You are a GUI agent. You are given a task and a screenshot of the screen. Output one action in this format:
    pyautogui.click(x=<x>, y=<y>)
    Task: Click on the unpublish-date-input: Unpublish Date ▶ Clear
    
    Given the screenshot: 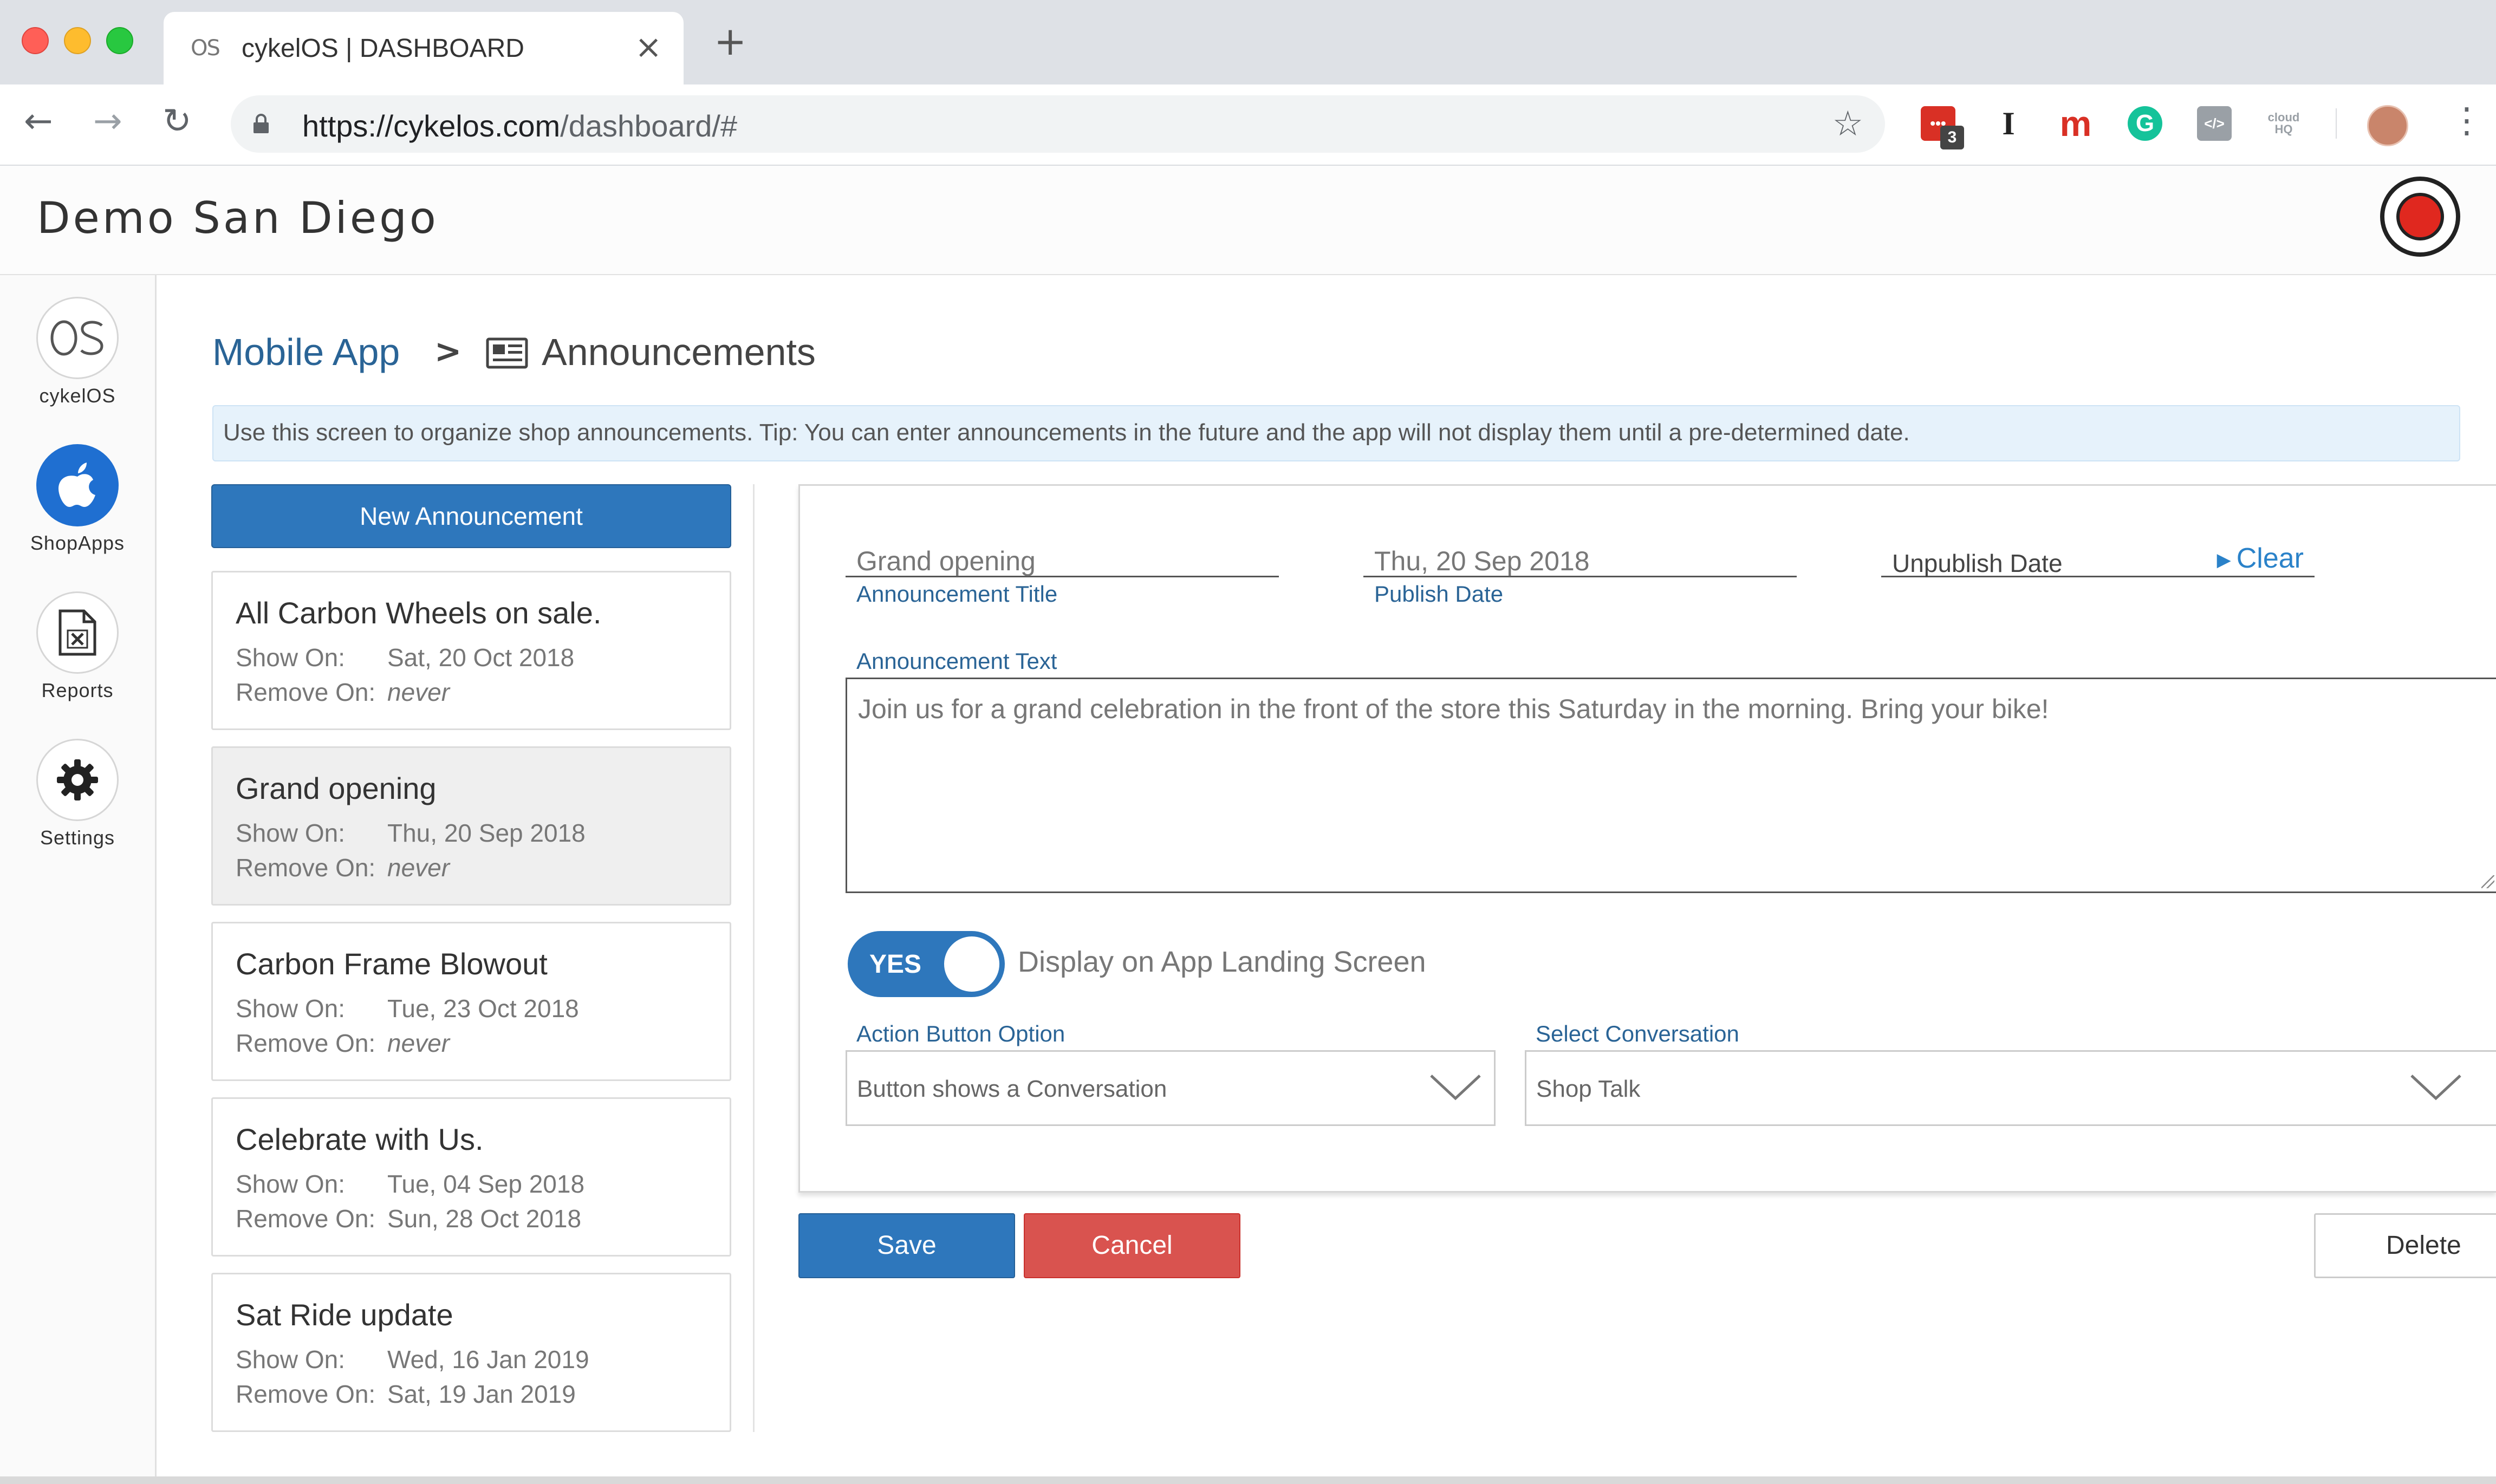 What is the action you would take?
    pyautogui.click(x=2098, y=556)
    